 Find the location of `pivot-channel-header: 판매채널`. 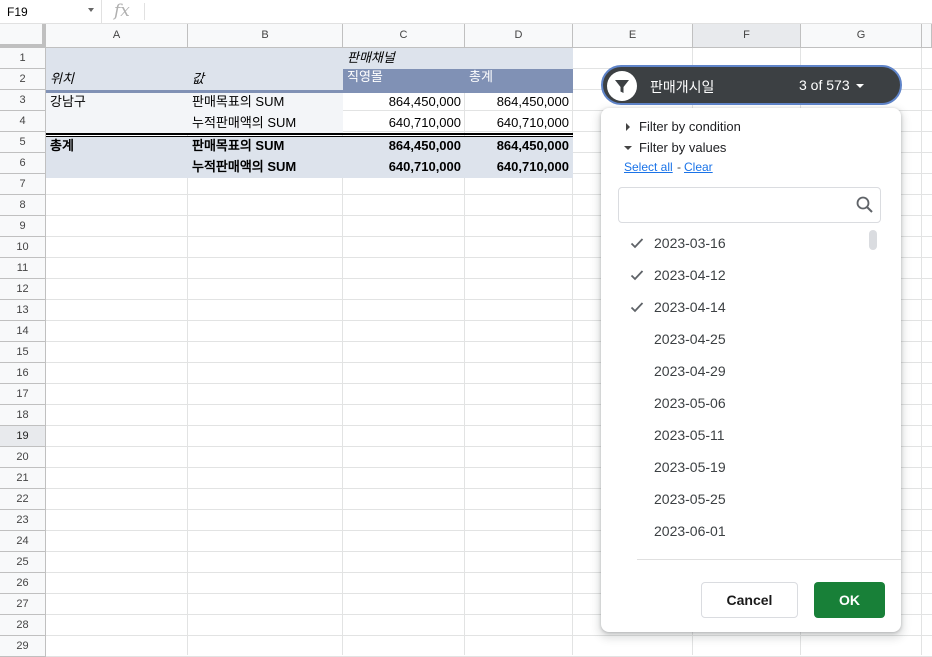

pivot-channel-header: 판매채널 is located at coordinates (371, 57).